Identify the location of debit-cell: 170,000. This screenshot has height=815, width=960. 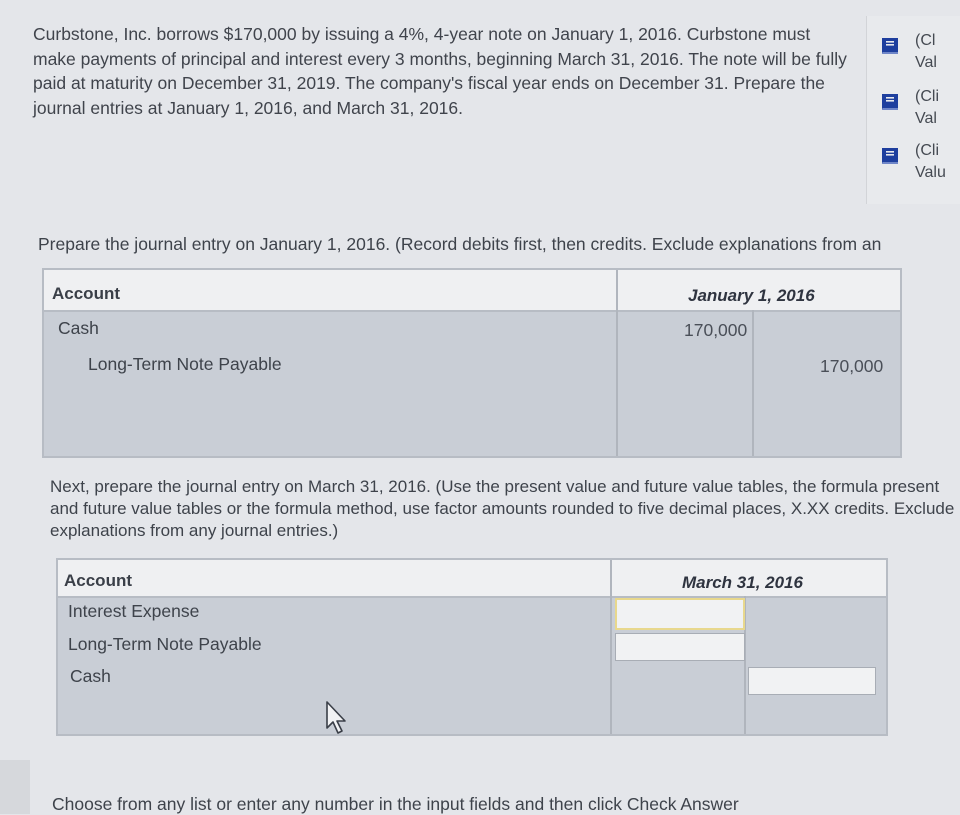
(715, 330).